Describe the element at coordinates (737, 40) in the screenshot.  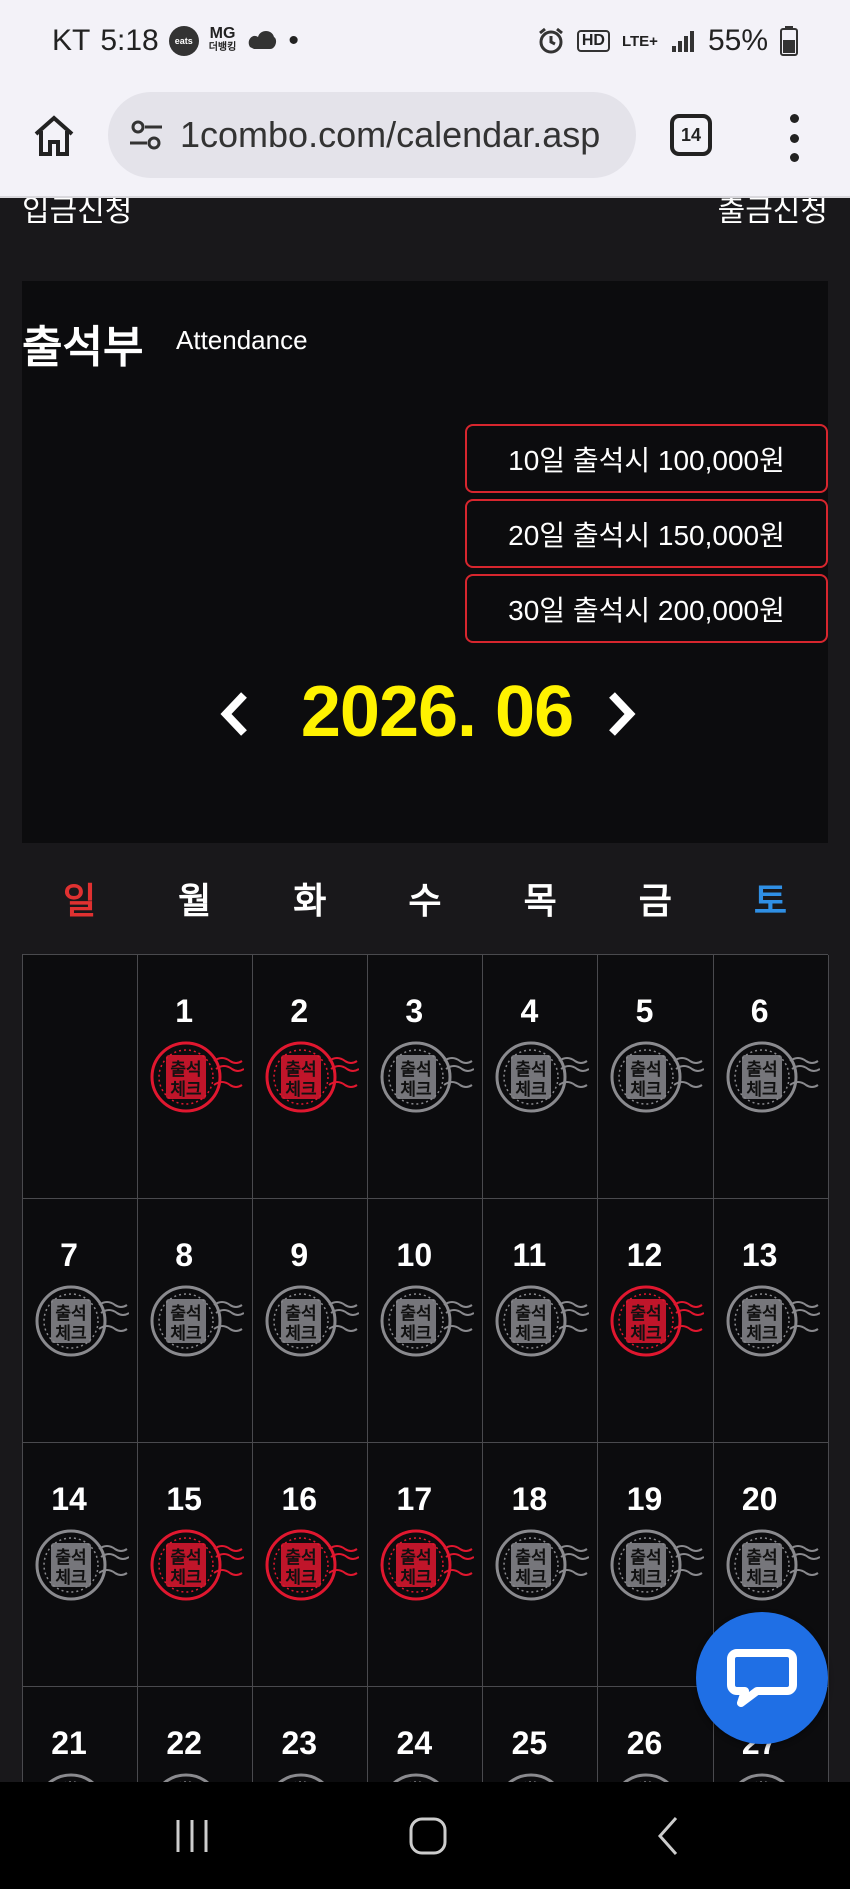
I see `battery-percent: 55%` at that location.